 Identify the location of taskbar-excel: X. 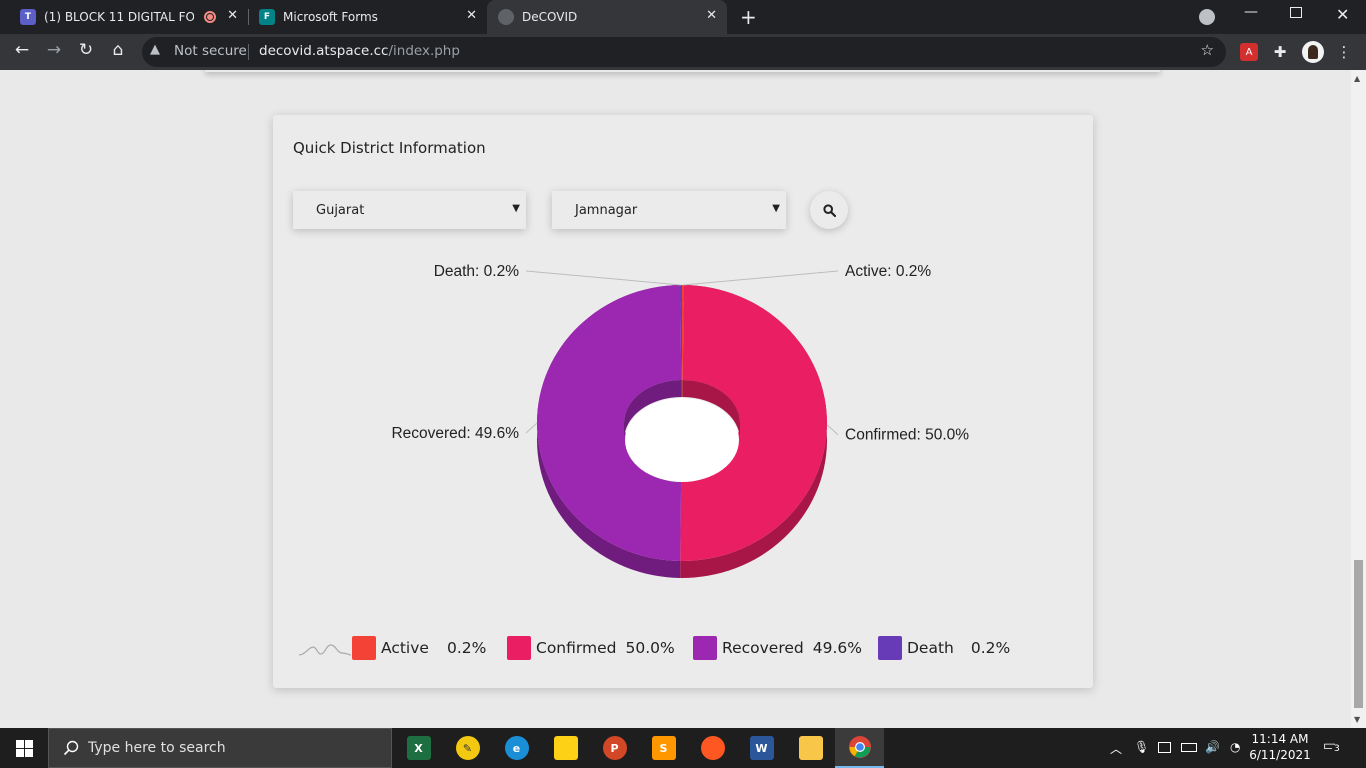
(418, 748).